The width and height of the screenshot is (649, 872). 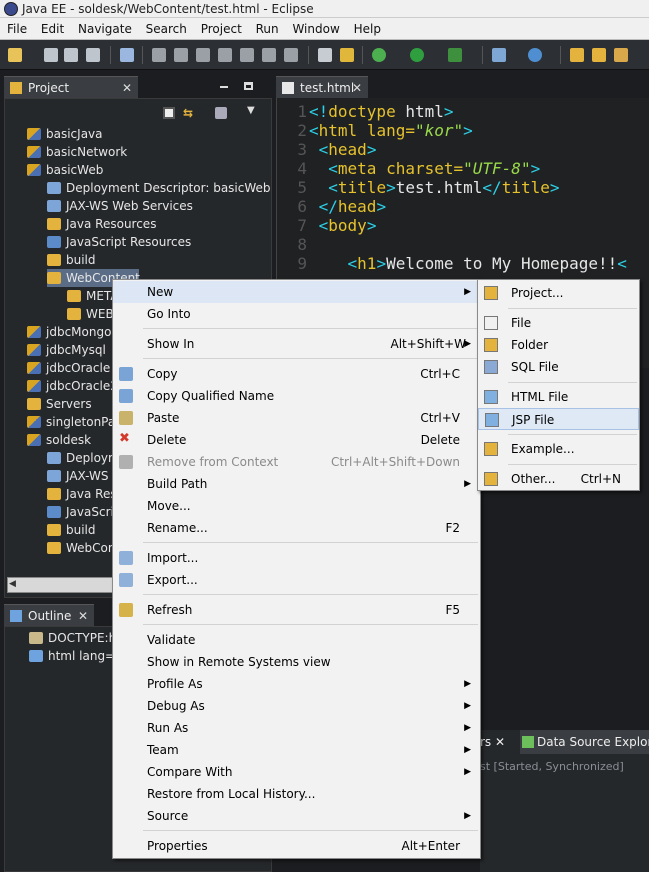 I want to click on link-editor-icon: ⇆, so click(x=190, y=113).